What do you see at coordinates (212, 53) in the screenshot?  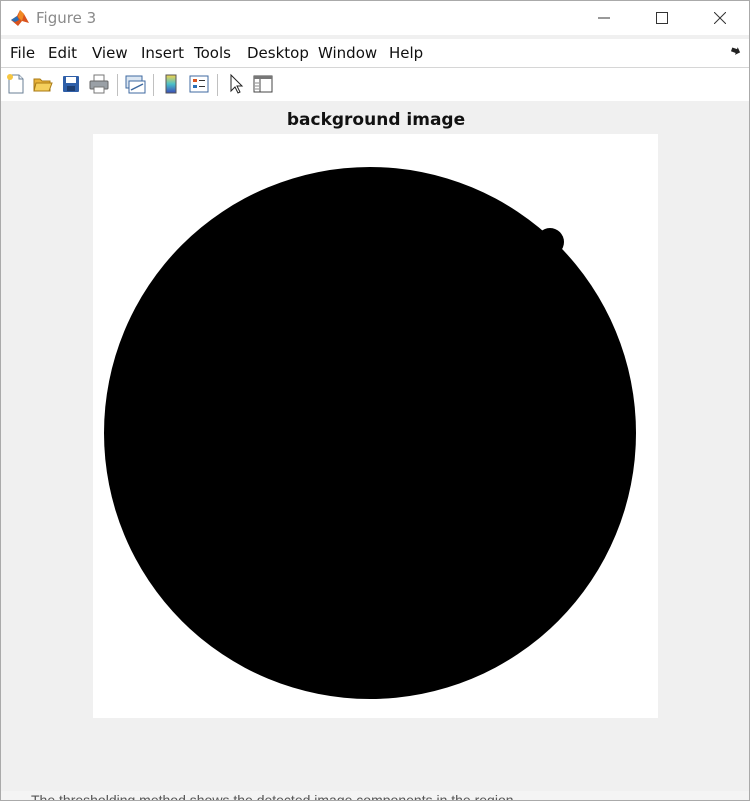 I see `menu-tools: Tools` at bounding box center [212, 53].